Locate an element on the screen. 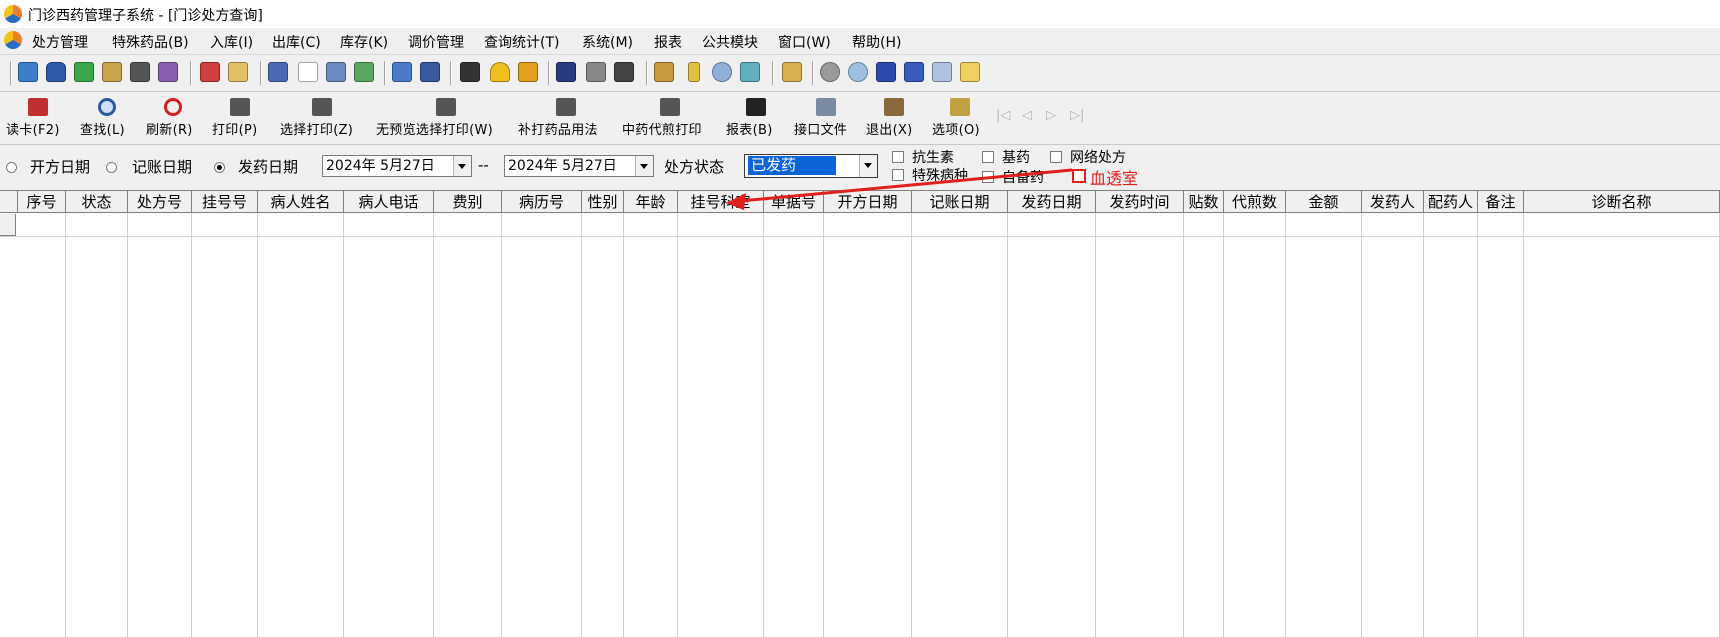 The width and height of the screenshot is (1720, 637). arrow-shaft is located at coordinates (906, 185).